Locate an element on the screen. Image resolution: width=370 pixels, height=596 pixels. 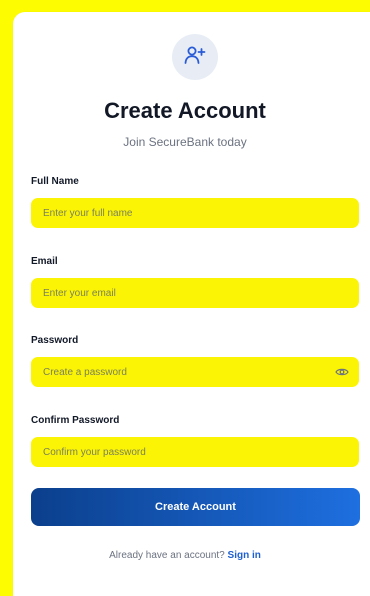
avatar-badge is located at coordinates (195, 57).